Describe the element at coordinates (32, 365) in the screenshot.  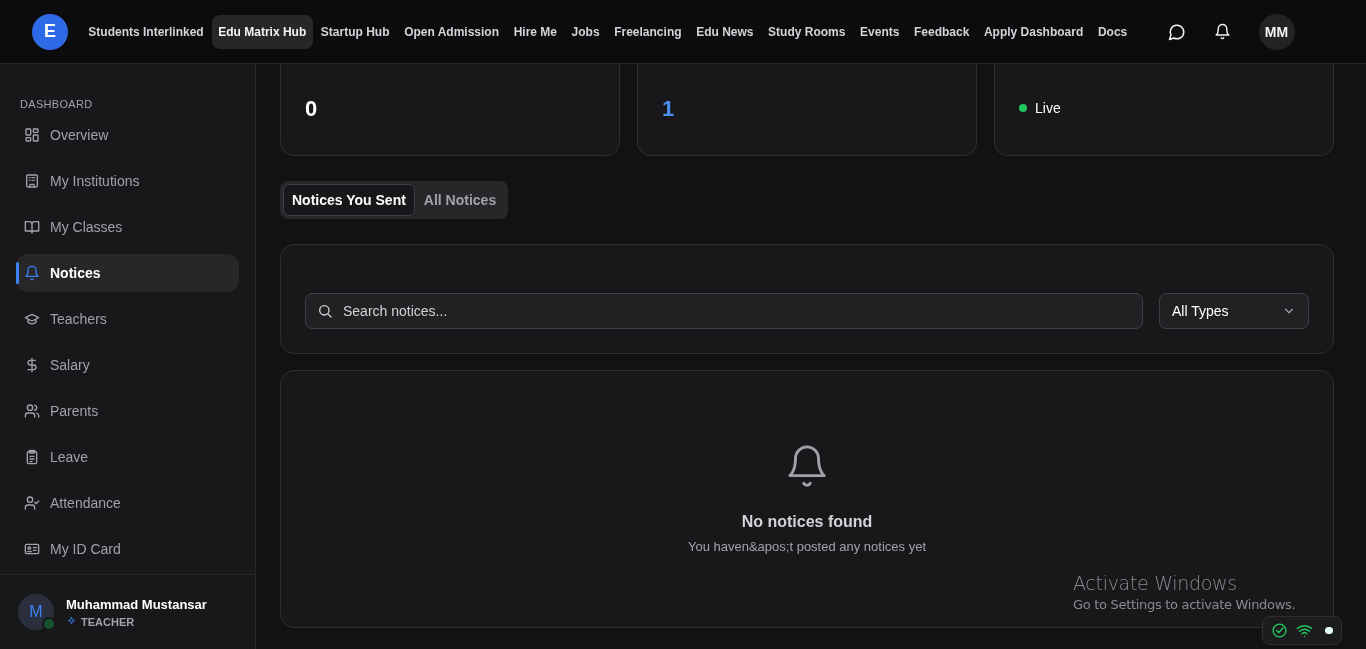
I see `dollar-icon` at that location.